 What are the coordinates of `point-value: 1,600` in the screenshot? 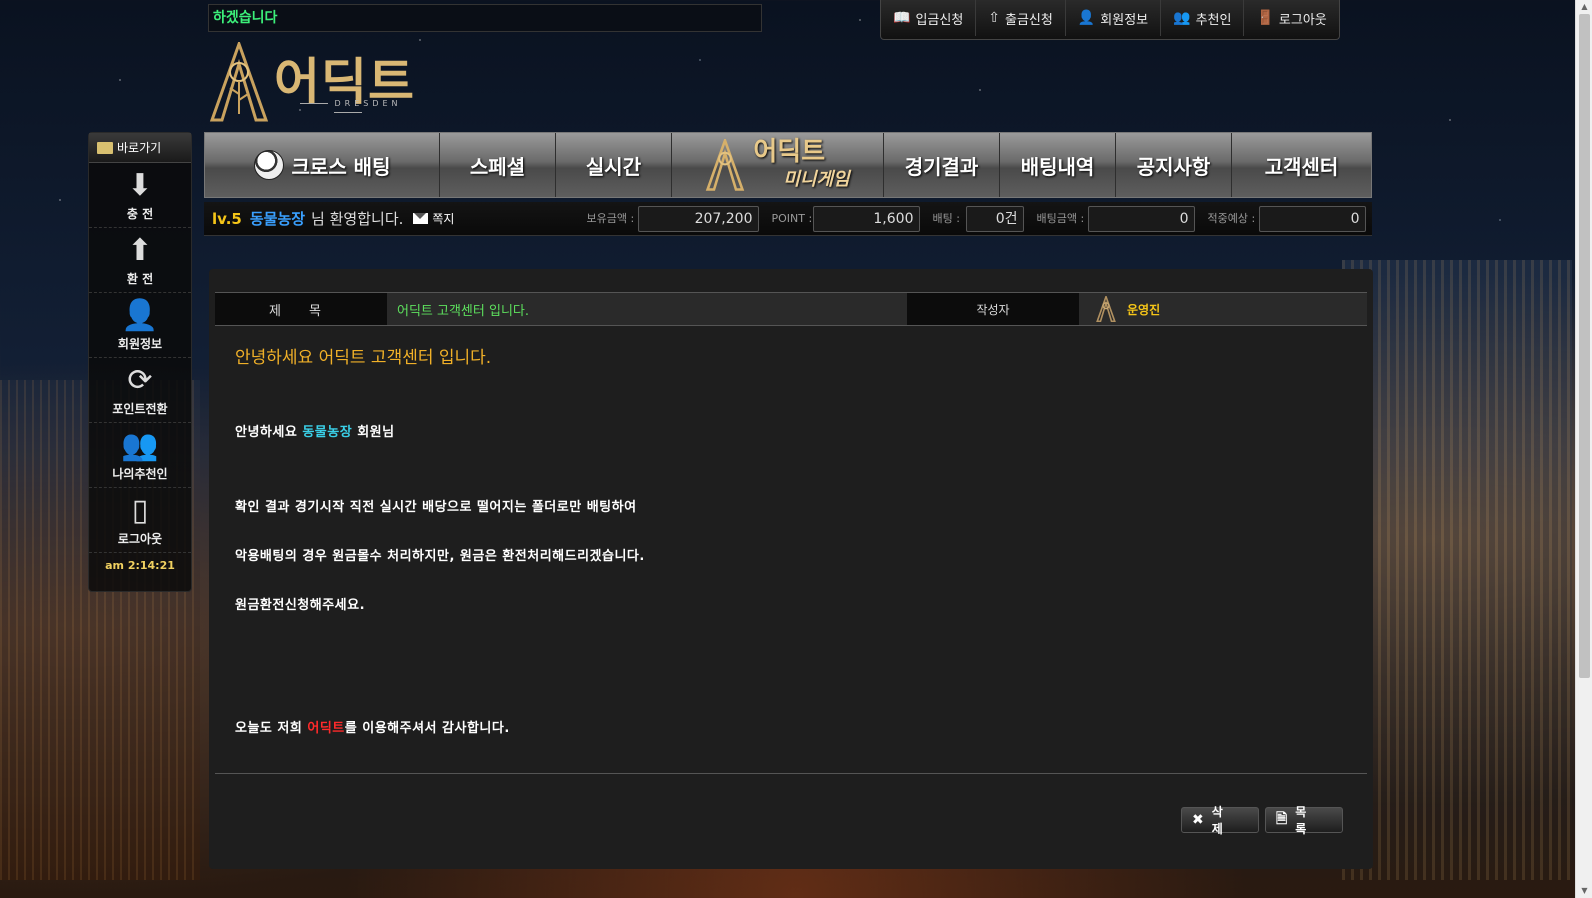 It's located at (867, 218).